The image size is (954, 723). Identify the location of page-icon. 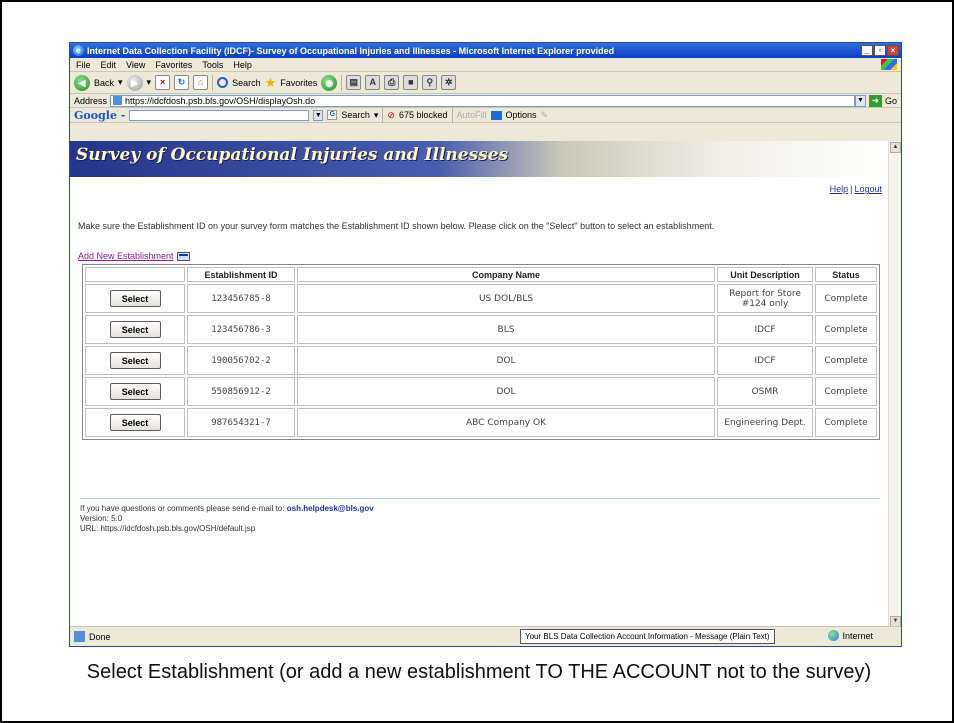
(118, 100).